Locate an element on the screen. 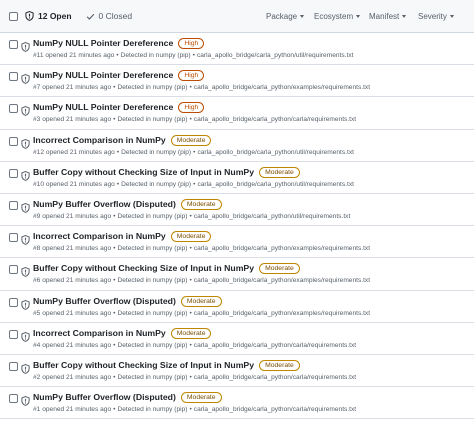 This screenshot has width=474, height=424. alert-title-line: Incorrect Comparison in NumPy Moderate is located at coordinates (122, 140).